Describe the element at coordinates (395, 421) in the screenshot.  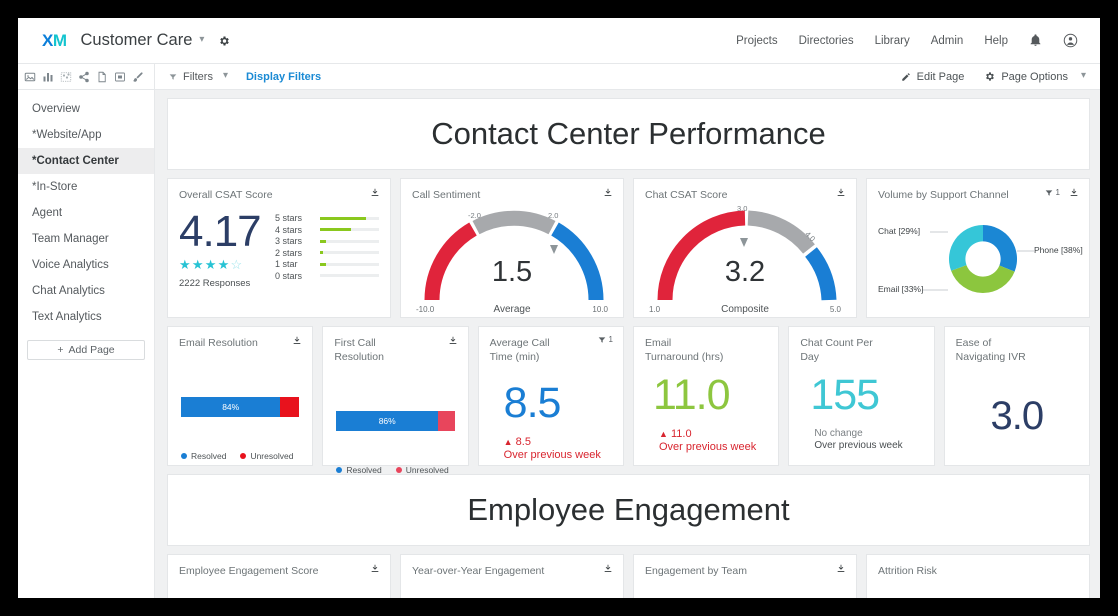
I see `stacked-bar: 86%` at that location.